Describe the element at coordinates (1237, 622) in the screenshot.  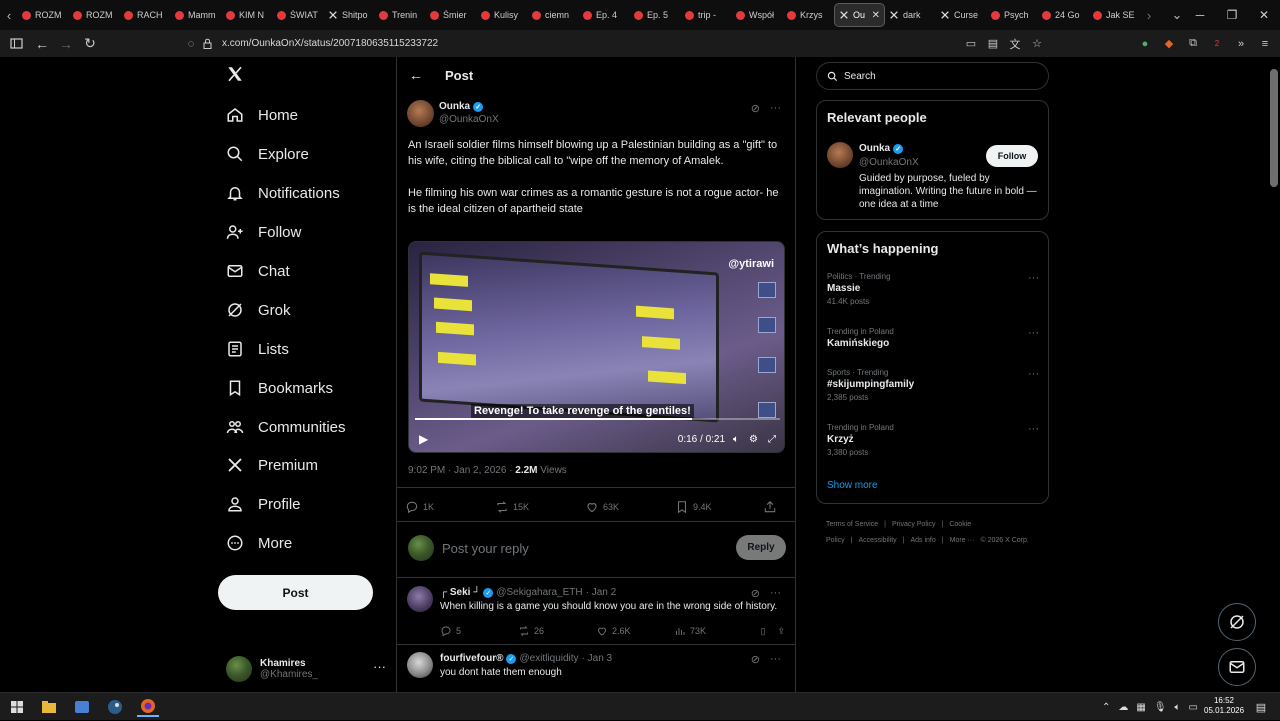
I see `grok-fab` at that location.